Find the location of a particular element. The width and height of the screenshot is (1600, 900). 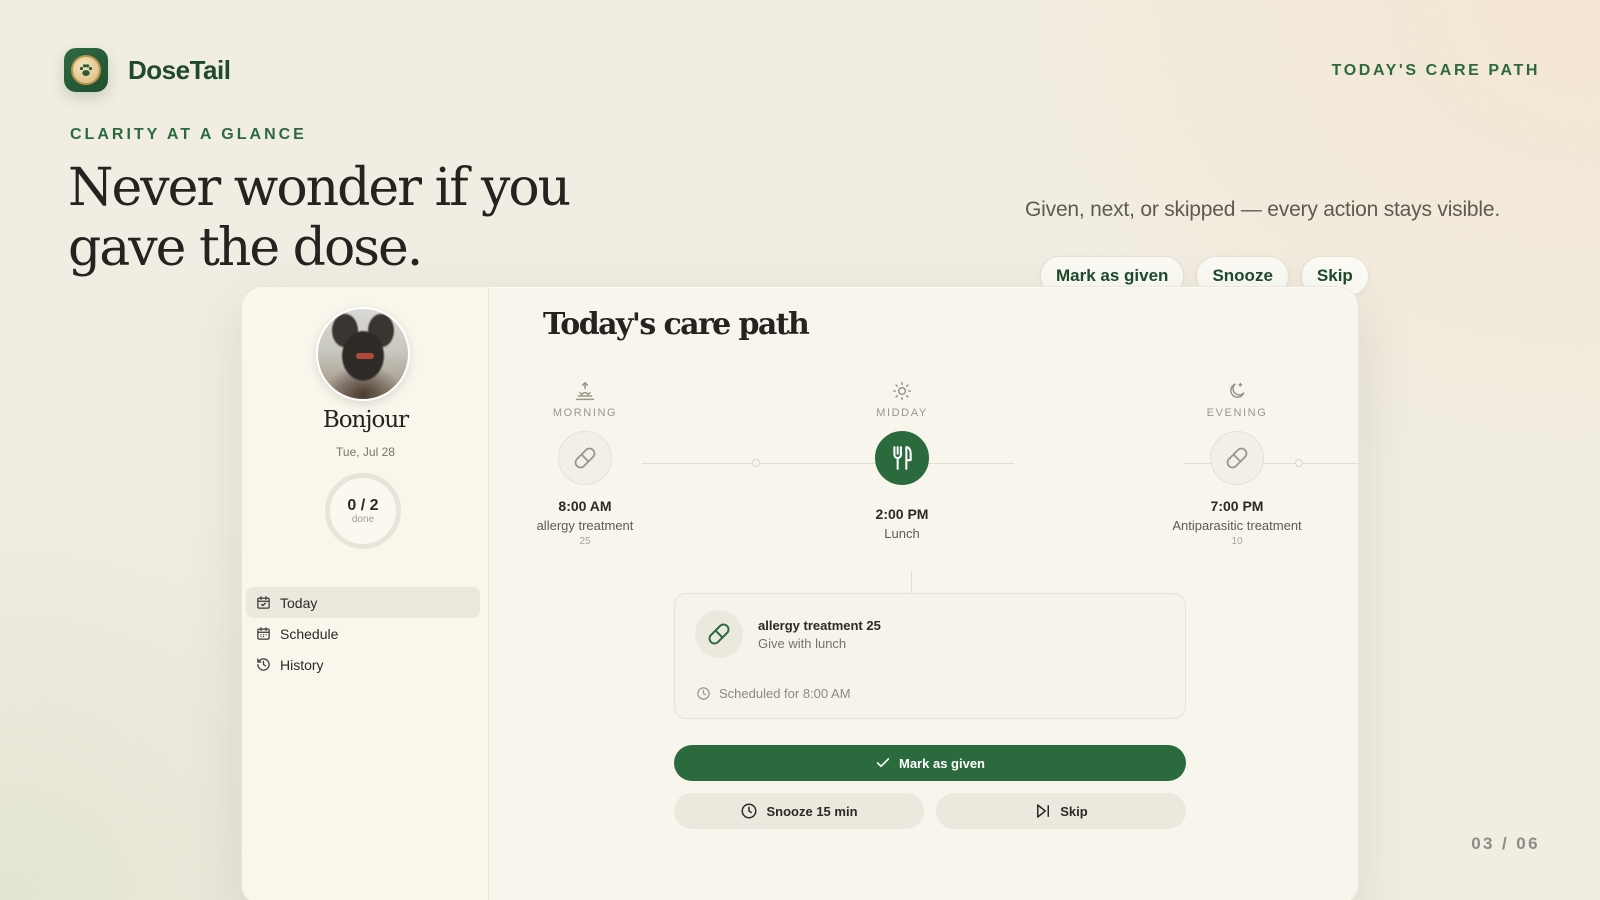

detail-schedule: Scheduled for 8:00 AM is located at coordinates (773, 693).